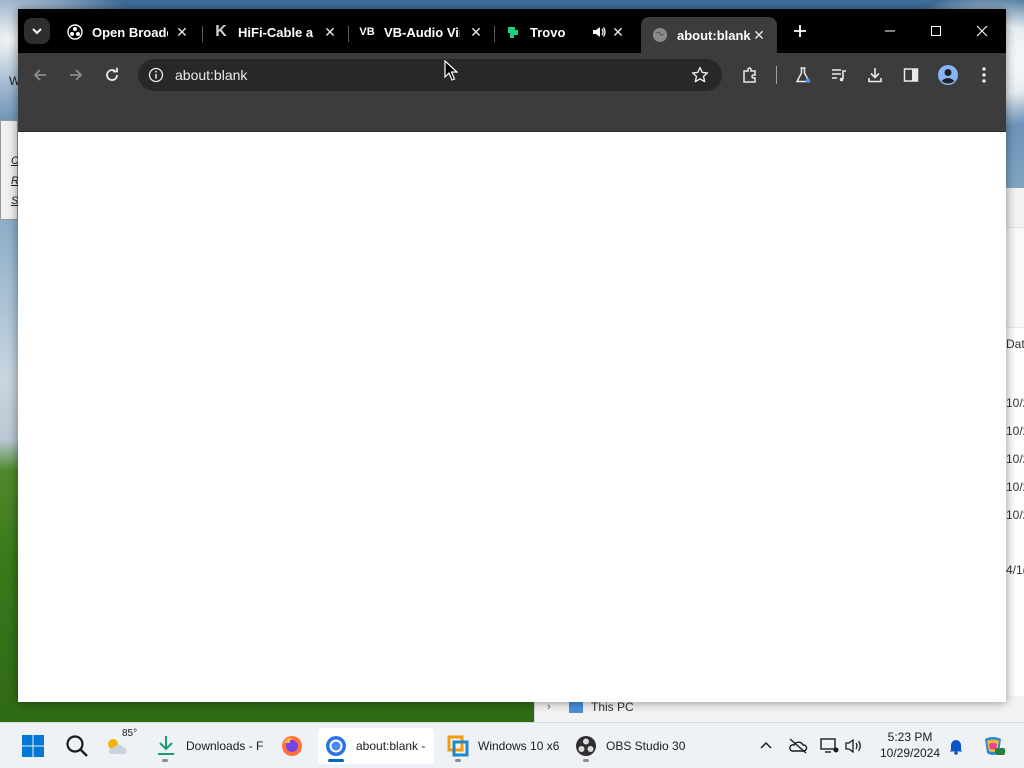 The width and height of the screenshot is (1024, 768). I want to click on minimize-icon, so click(890, 31).